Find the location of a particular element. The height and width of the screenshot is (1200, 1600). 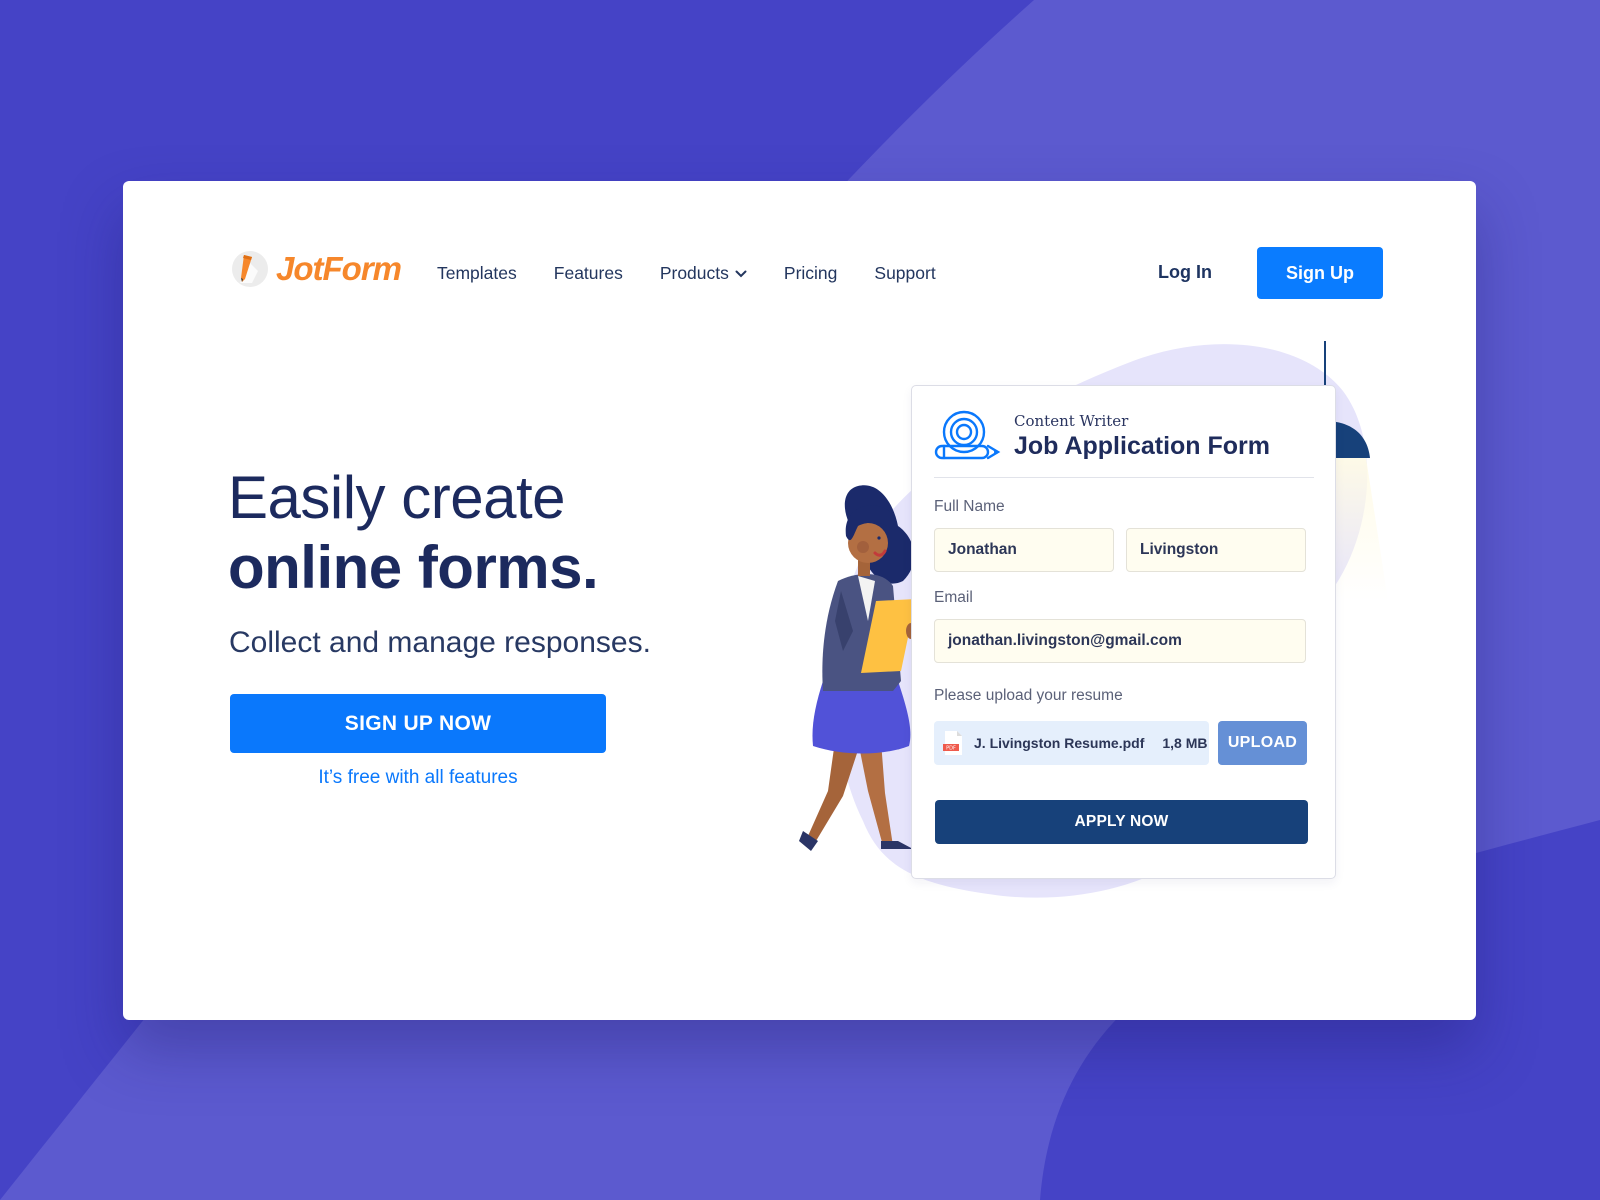

upload-button: UPLOAD is located at coordinates (1262, 743).